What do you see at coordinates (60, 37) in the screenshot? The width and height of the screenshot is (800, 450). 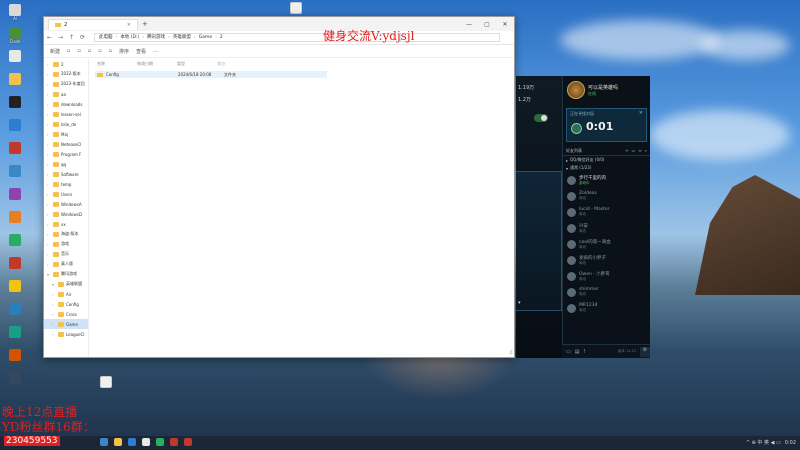 I see `forward-icon: →` at bounding box center [60, 37].